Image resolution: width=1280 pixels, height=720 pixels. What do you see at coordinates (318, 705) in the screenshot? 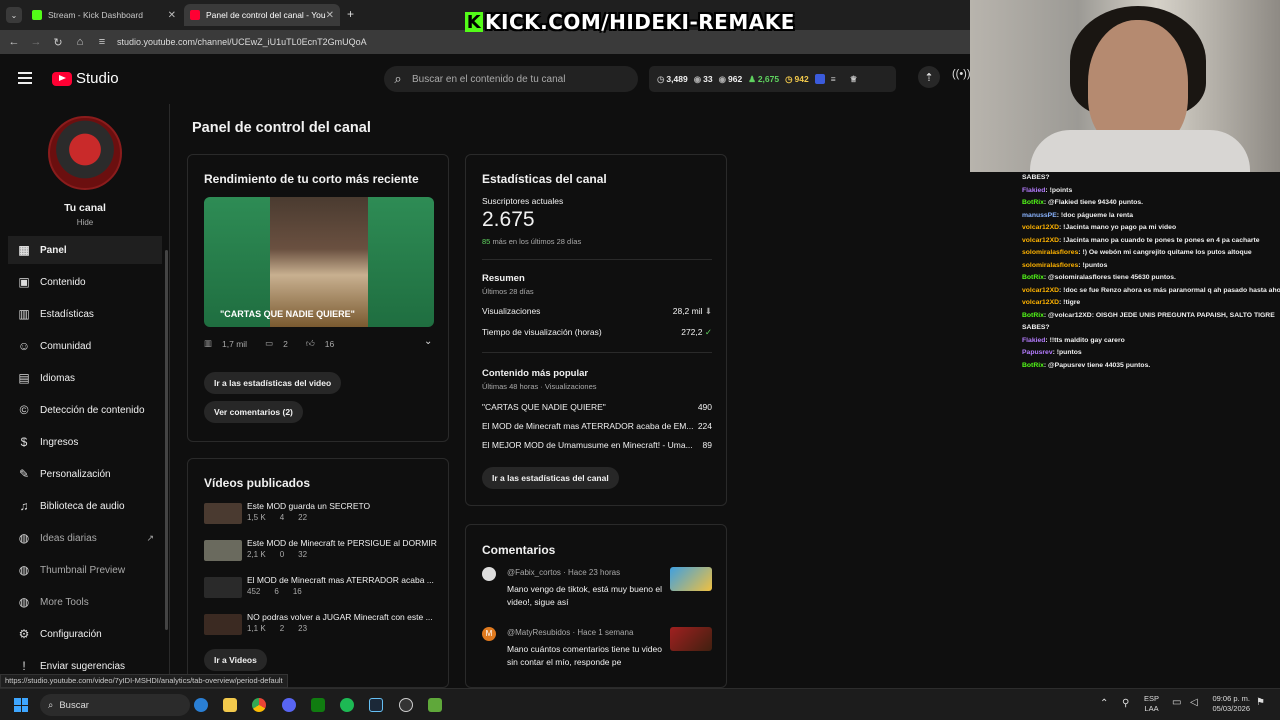
I see `xbox-icon` at bounding box center [318, 705].